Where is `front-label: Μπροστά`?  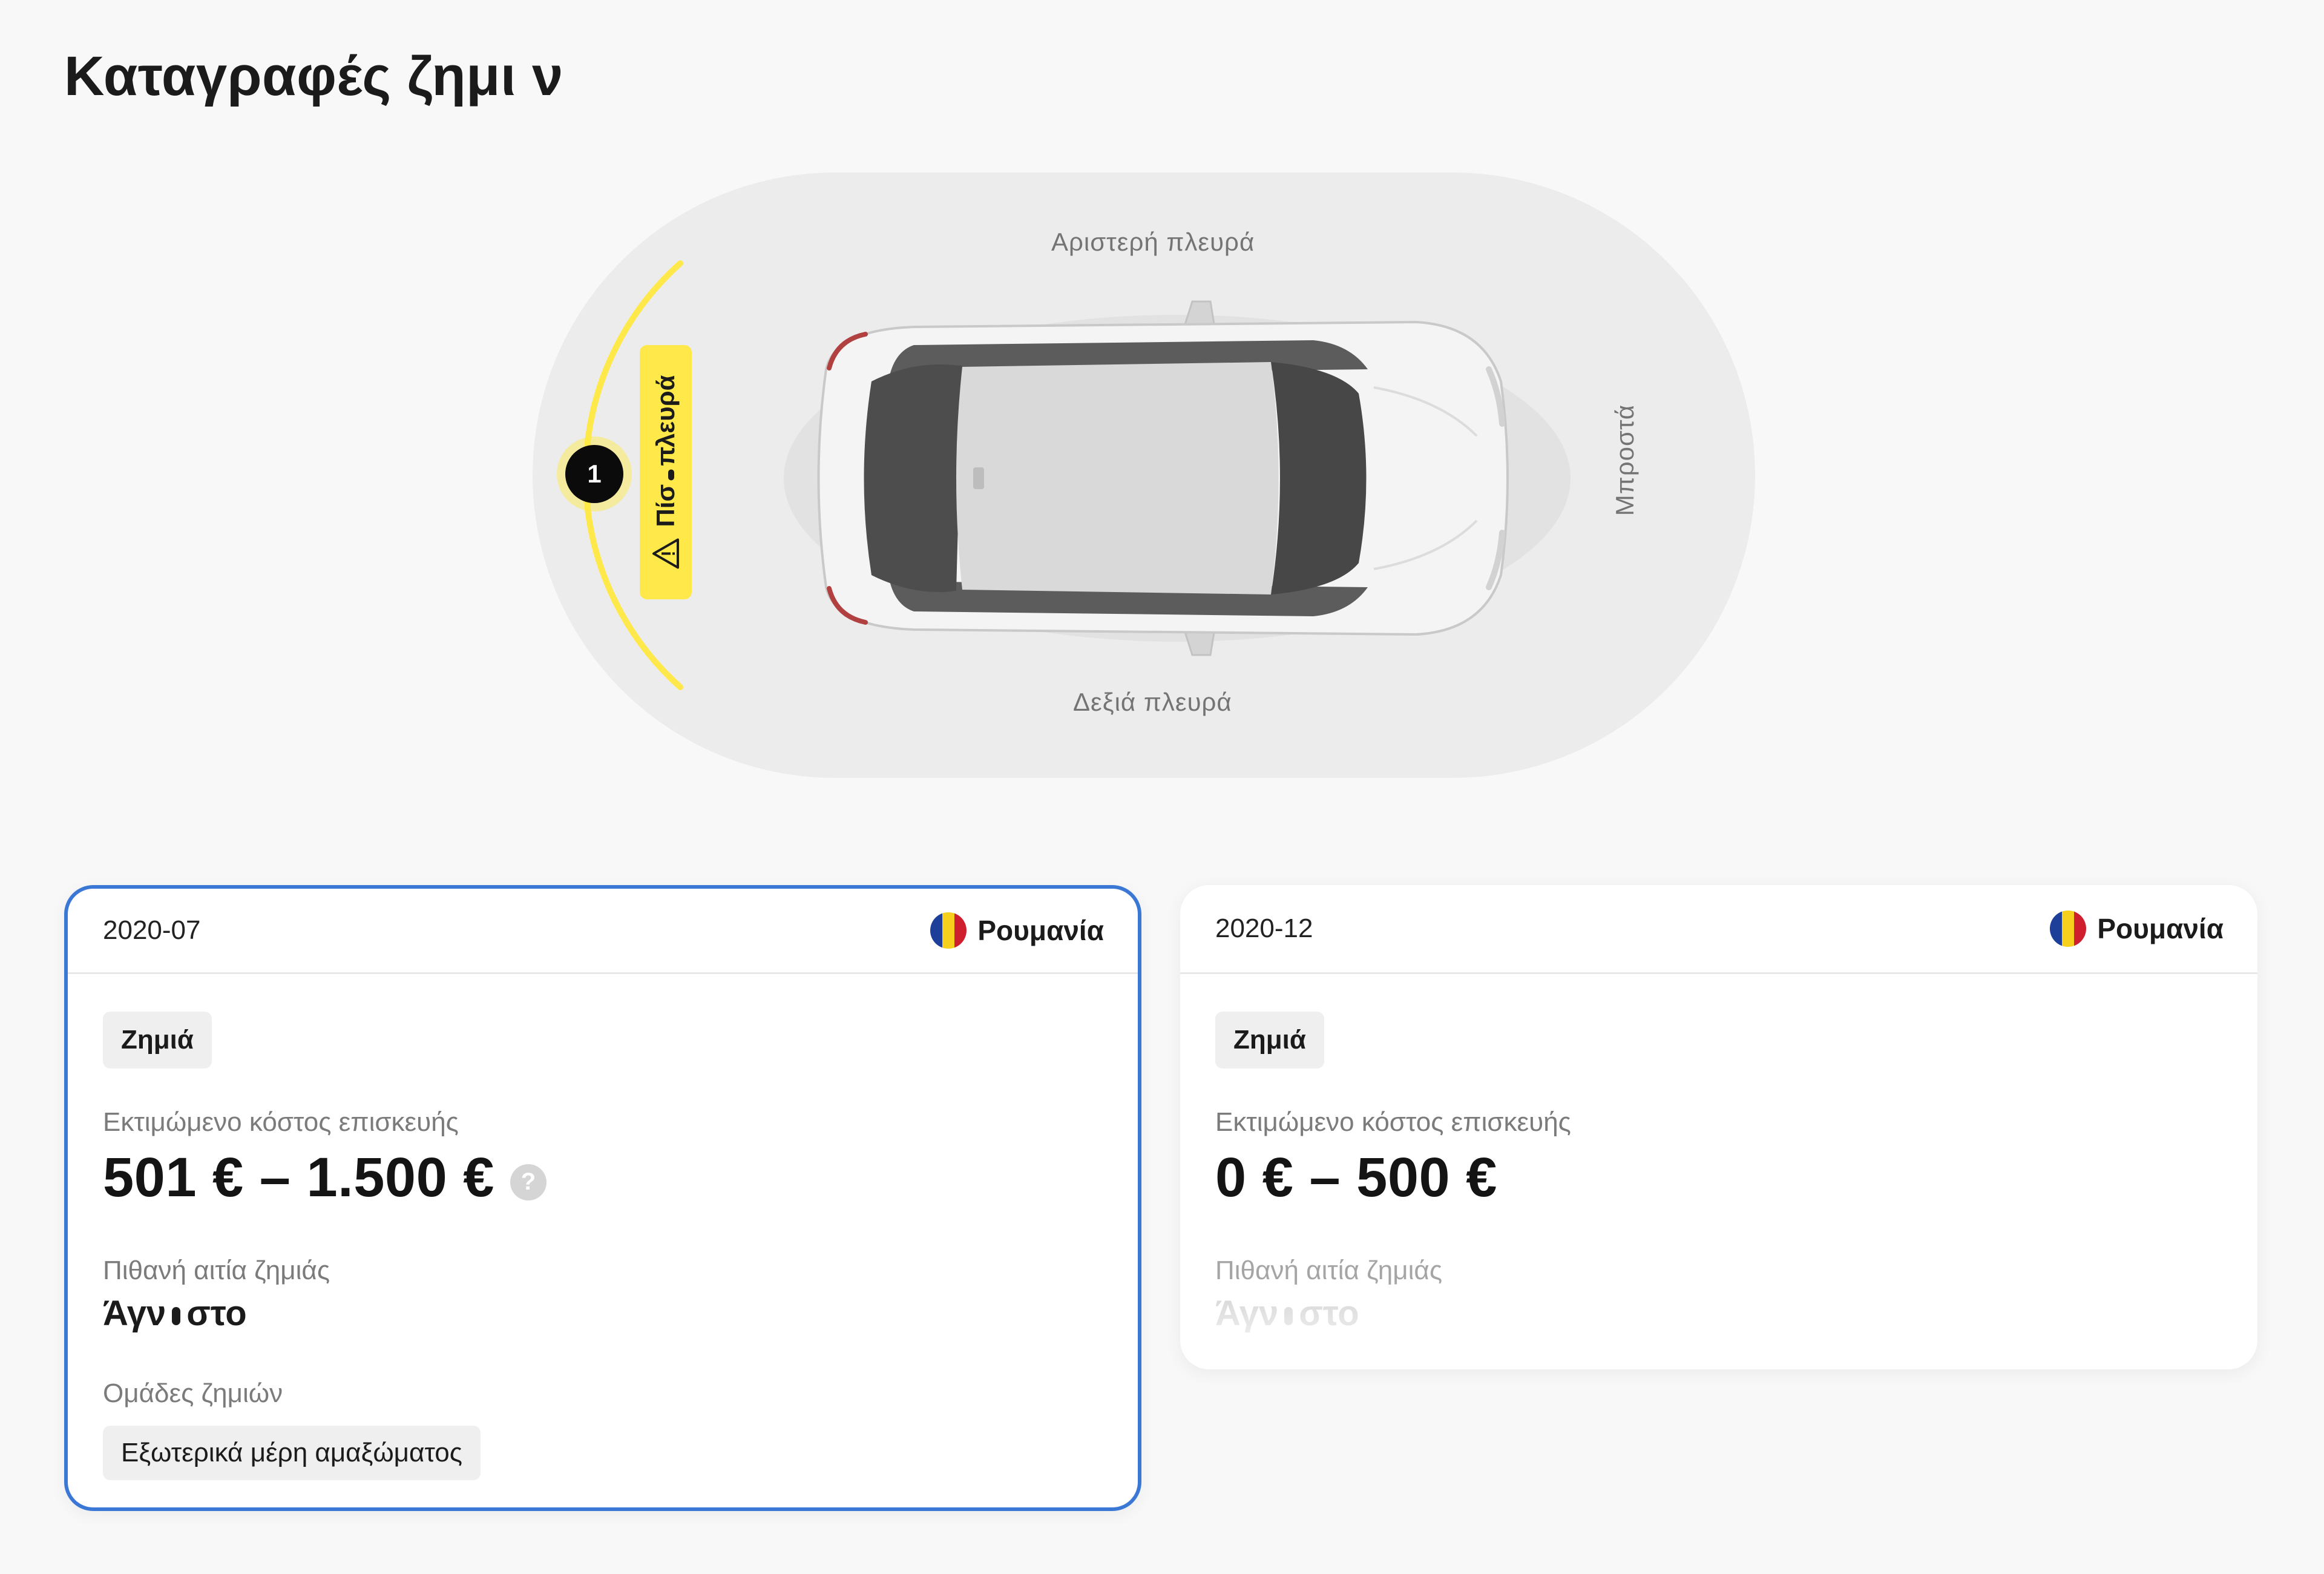
front-label: Μπροστά is located at coordinates (1624, 460).